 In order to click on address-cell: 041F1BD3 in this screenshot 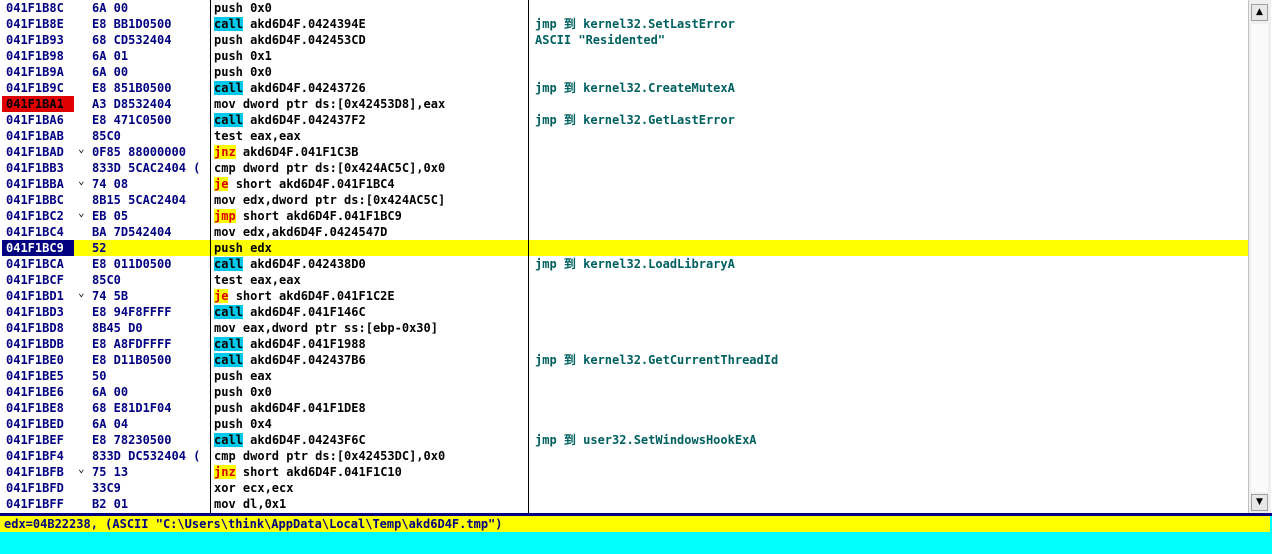, I will do `click(38, 312)`.